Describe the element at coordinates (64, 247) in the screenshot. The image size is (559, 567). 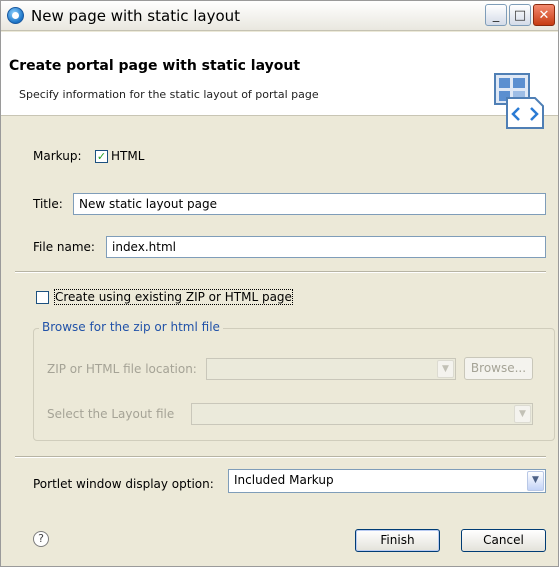
I see `filename-label: File name:` at that location.